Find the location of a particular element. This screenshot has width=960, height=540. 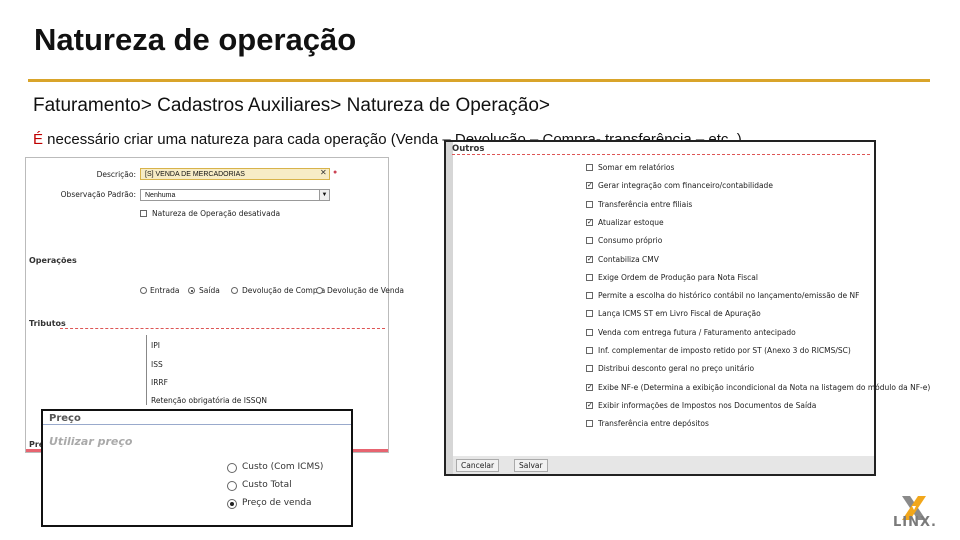

vertical-scrollbar is located at coordinates (449, 308).